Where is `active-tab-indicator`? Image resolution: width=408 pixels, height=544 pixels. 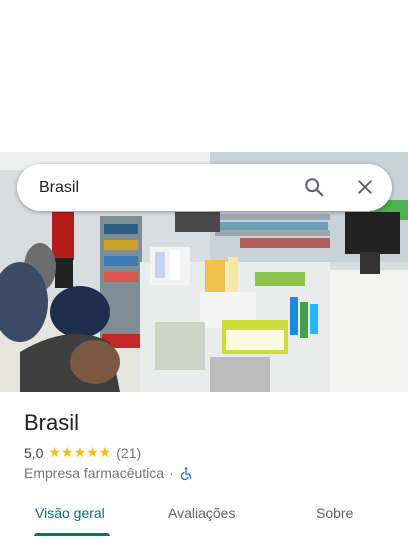 active-tab-indicator is located at coordinates (72, 534).